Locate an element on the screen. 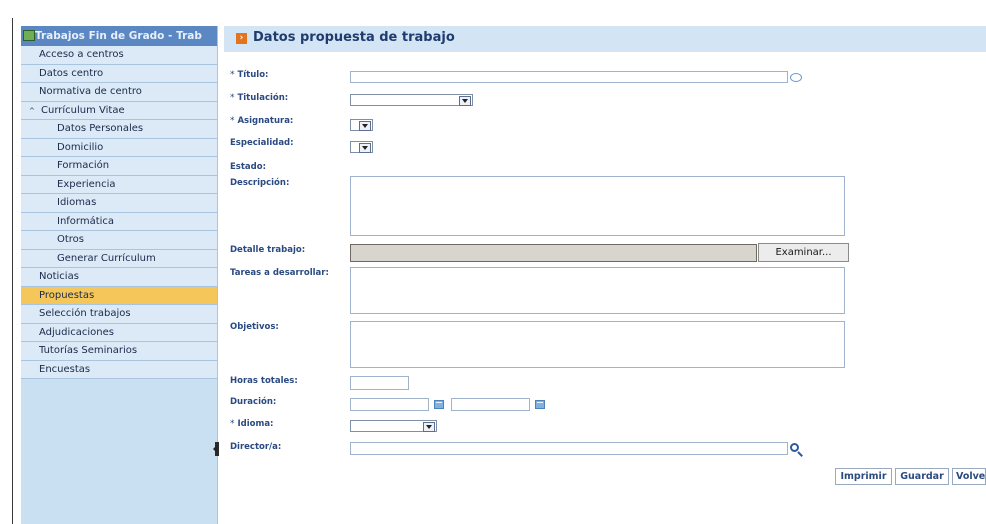 Image resolution: width=986 pixels, height=524 pixels. titulacion-label: * Titulación: is located at coordinates (259, 98).